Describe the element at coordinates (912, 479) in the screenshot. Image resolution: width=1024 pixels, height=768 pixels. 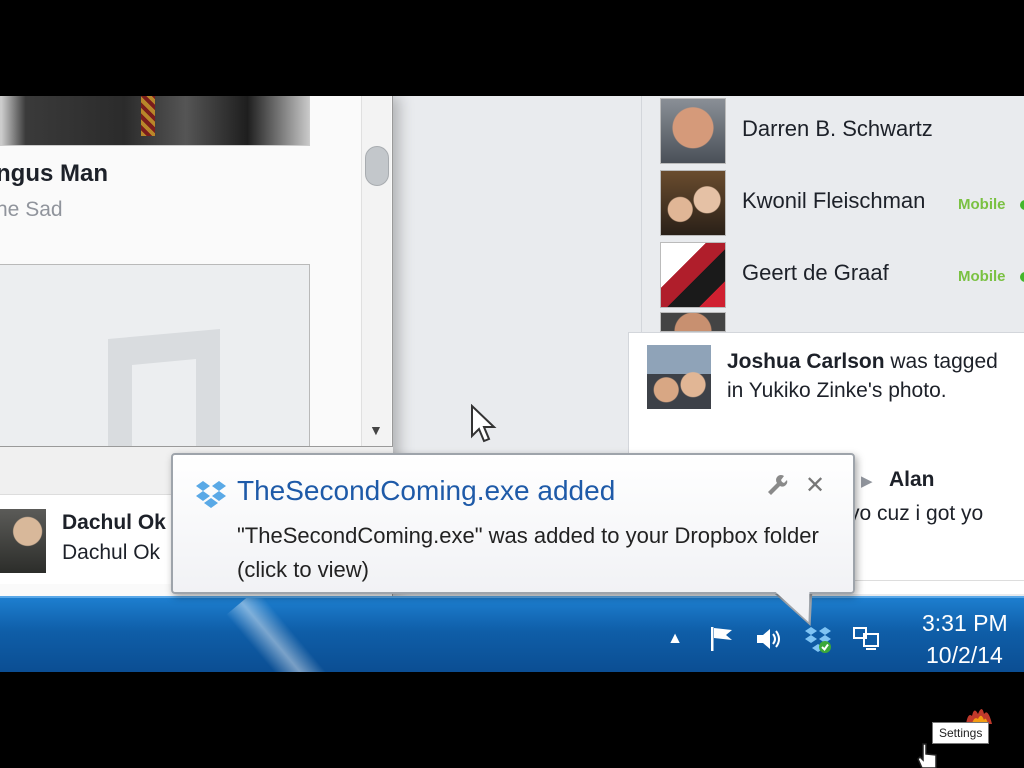
I see `message-sender: Alan` at that location.